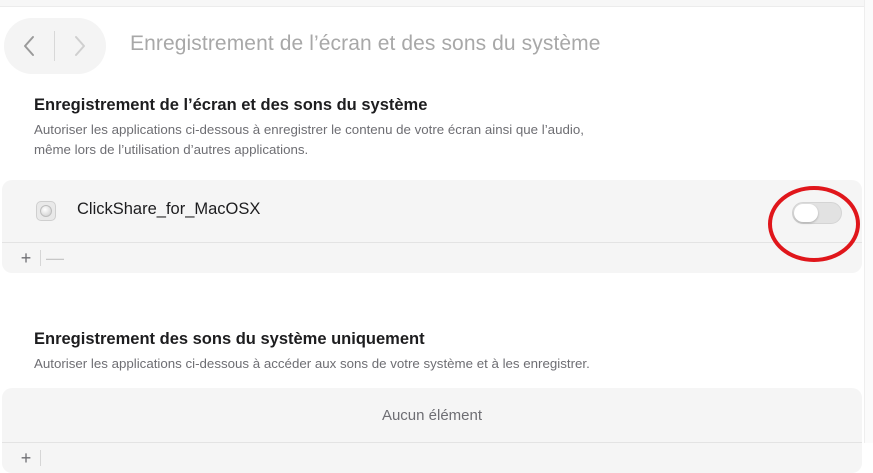  What do you see at coordinates (169, 209) in the screenshot?
I see `app-name: ClickShare_for_MacOSX` at bounding box center [169, 209].